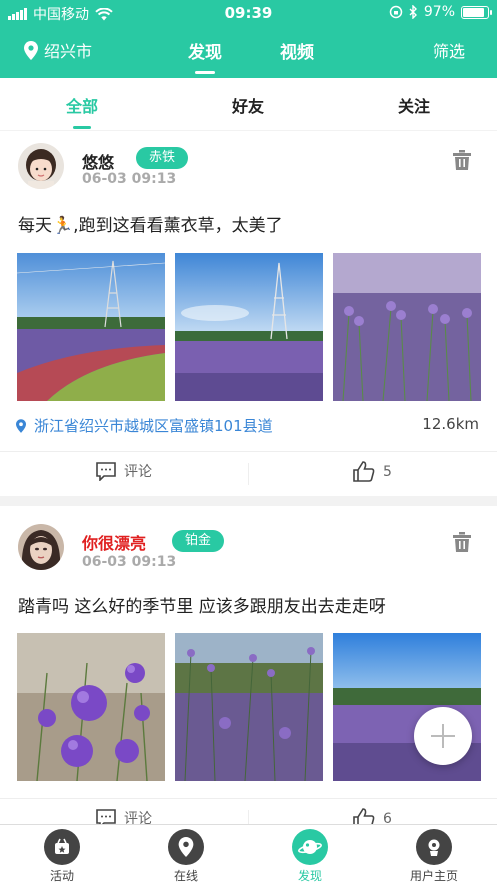 The height and width of the screenshot is (883, 497). Describe the element at coordinates (68, 51) in the screenshot. I see `location-label: 绍兴市` at that location.